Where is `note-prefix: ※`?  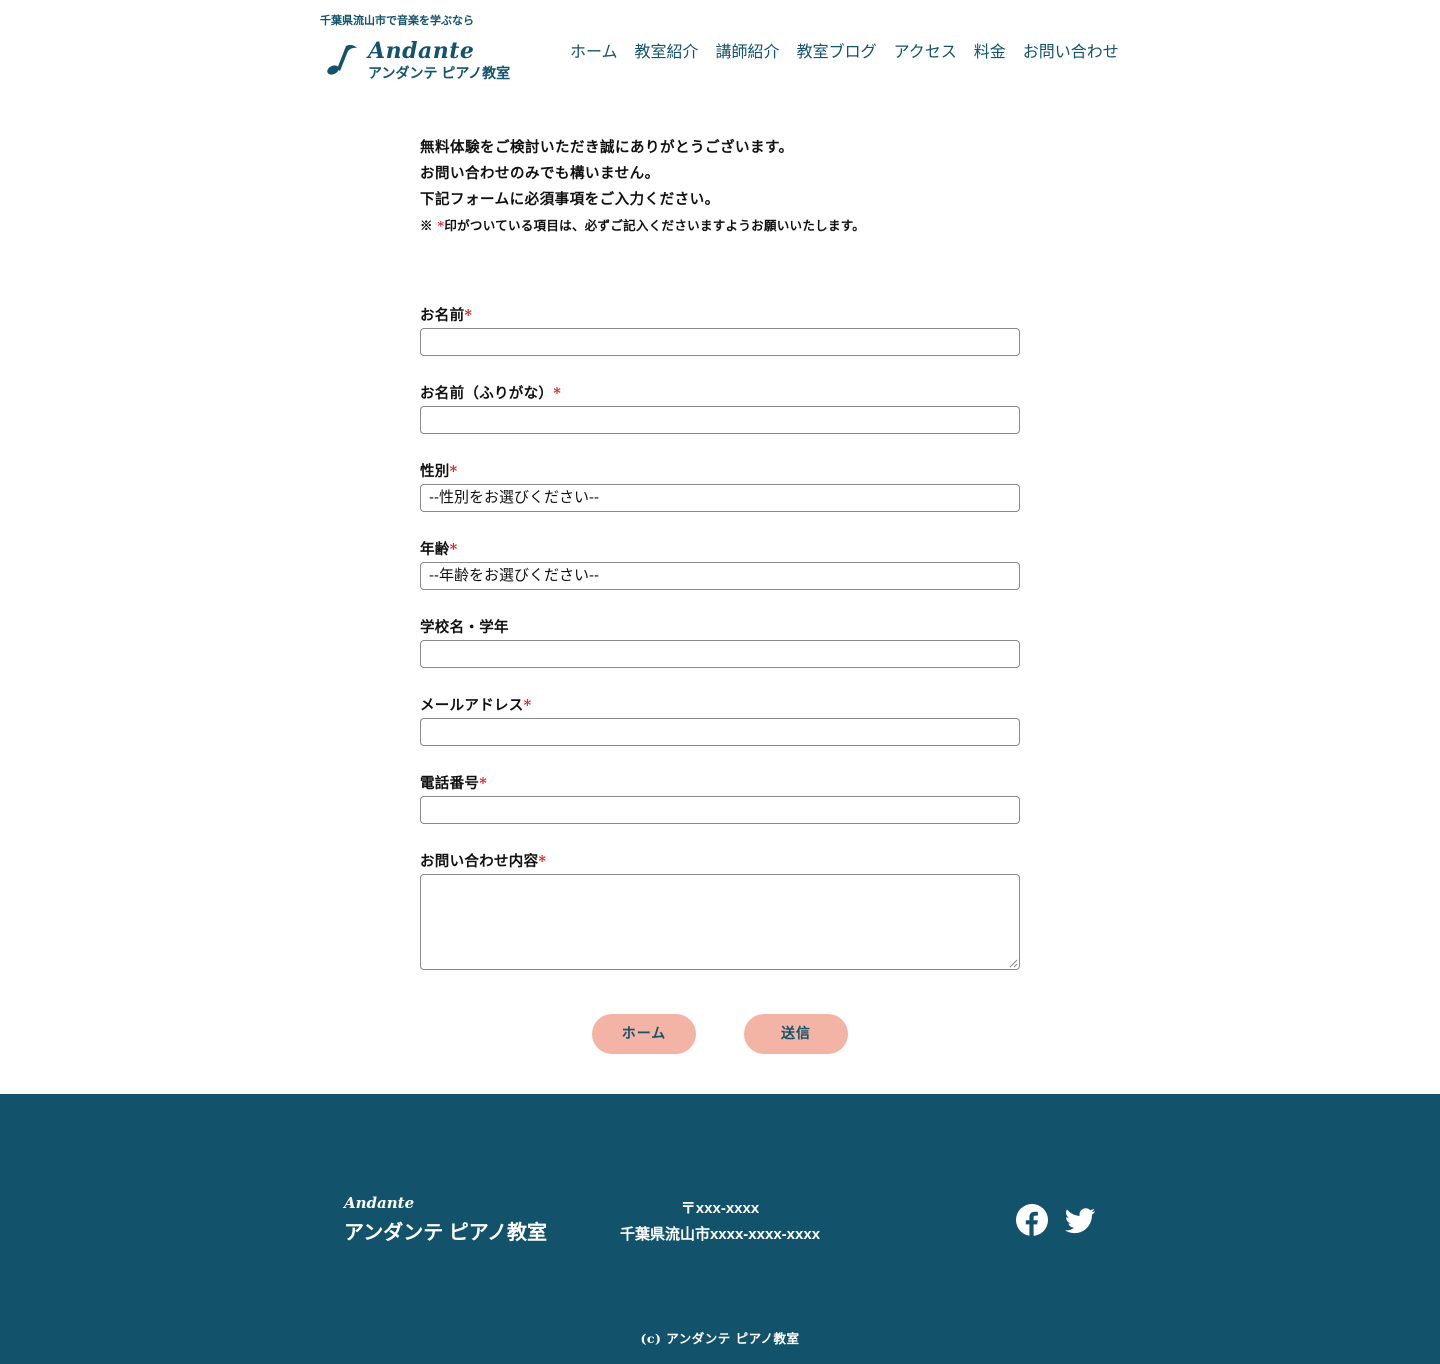 note-prefix: ※ is located at coordinates (426, 225).